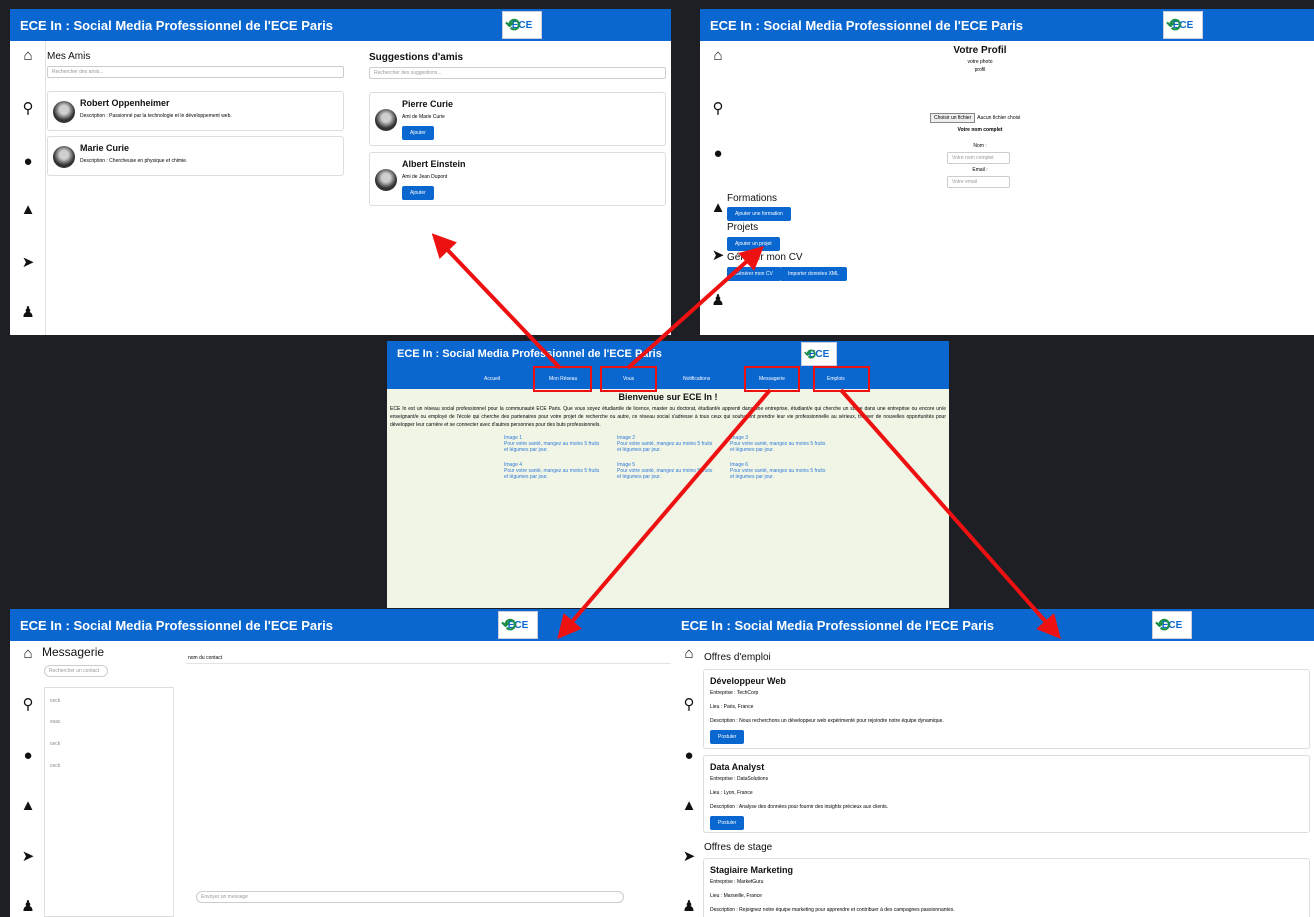 The height and width of the screenshot is (917, 1314). Describe the element at coordinates (950, 513) in the screenshot. I see `arrow-to-jobs` at that location.